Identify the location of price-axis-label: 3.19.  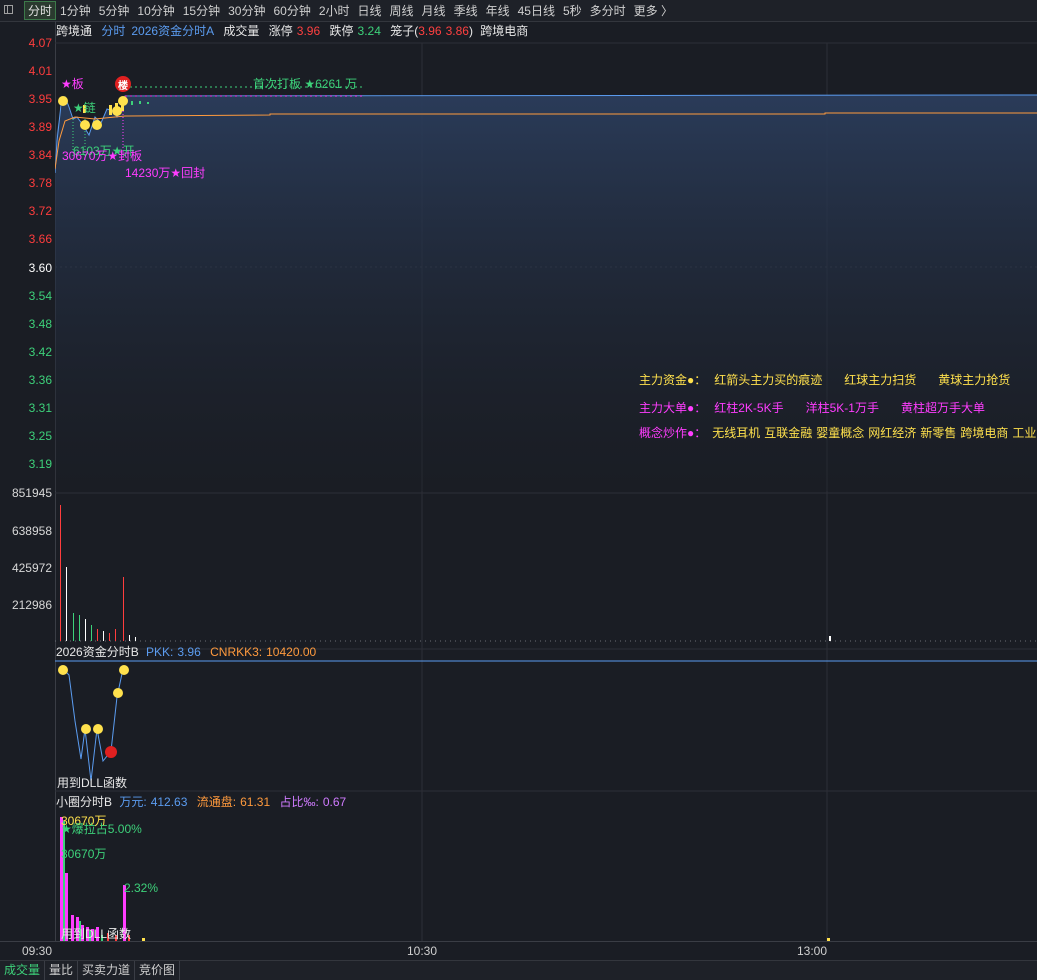
(40, 464).